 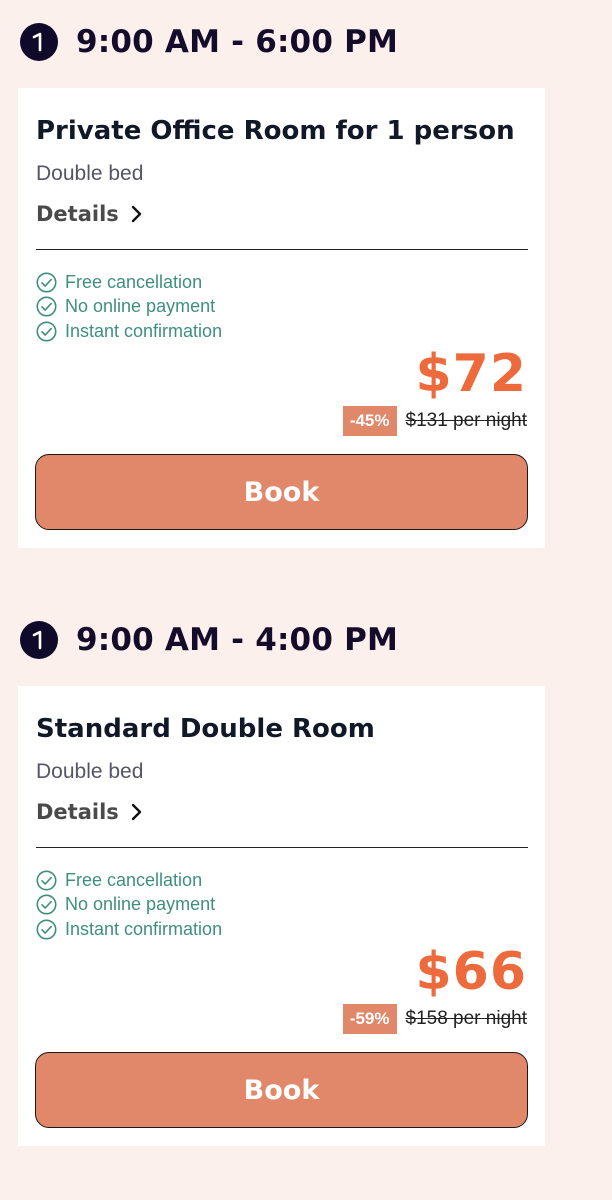 I want to click on discount-row: -59% $158 per night, so click(x=435, y=1019).